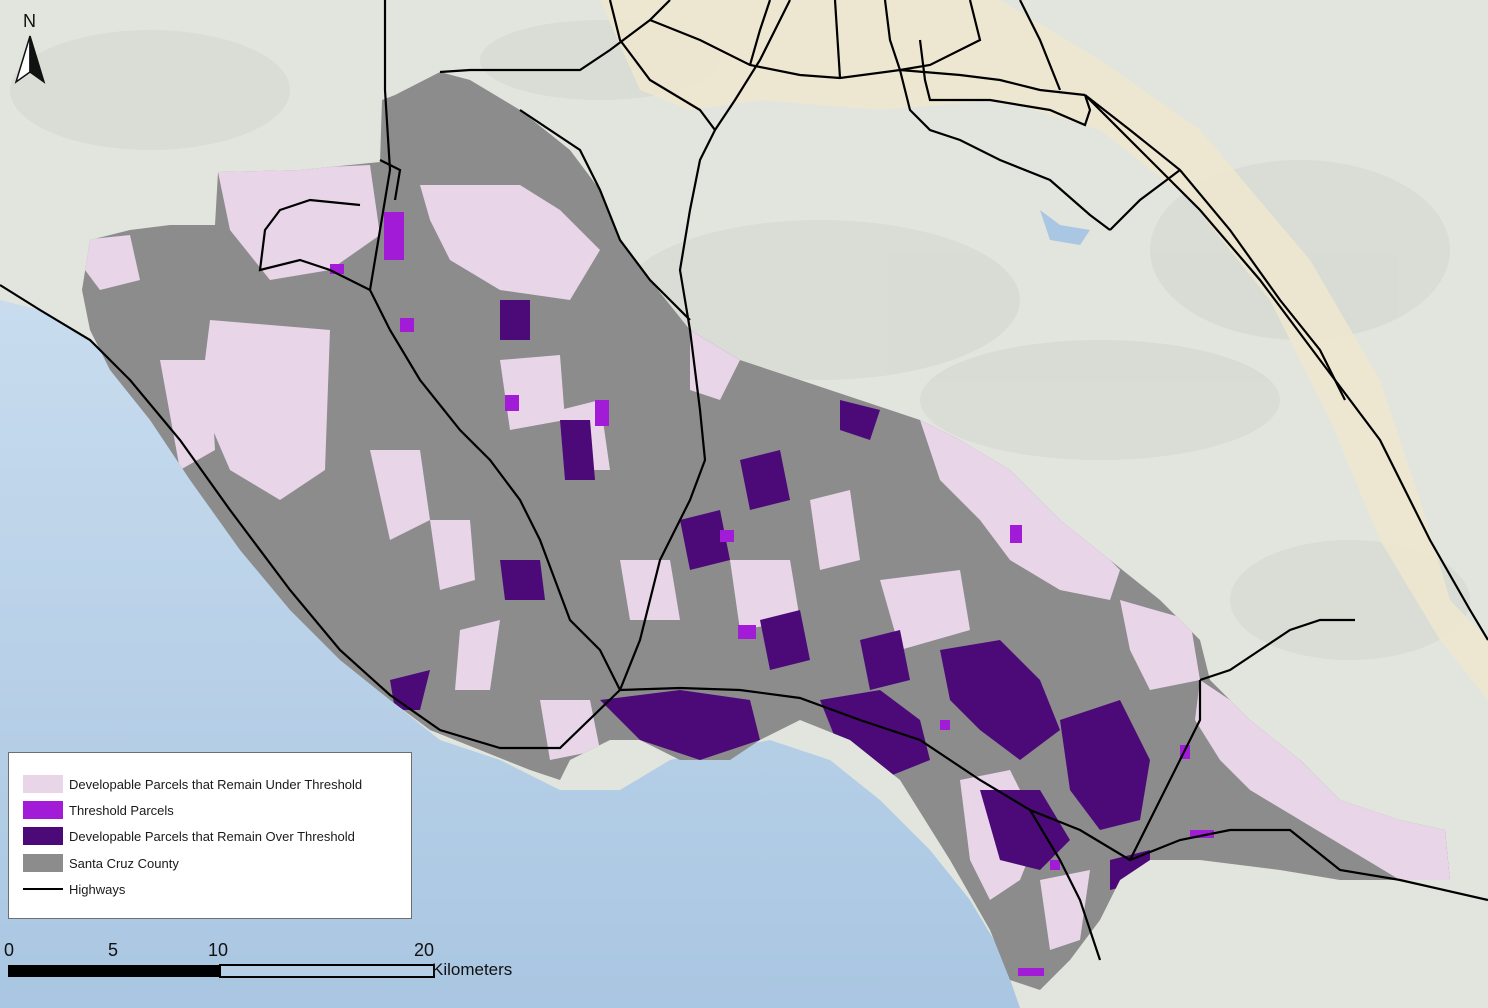 The height and width of the screenshot is (1008, 1488). I want to click on scale-bar-graphic, so click(221, 971).